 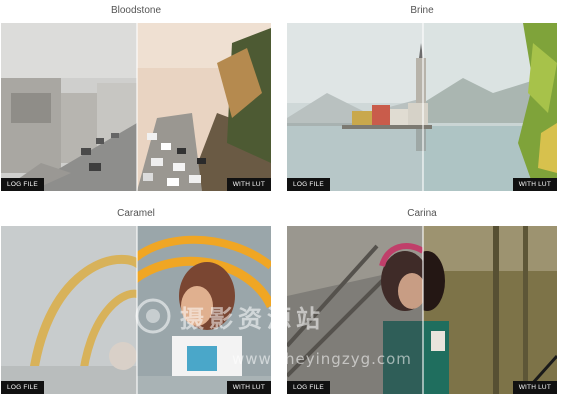 I want to click on card-title: Caramel, so click(x=136, y=213).